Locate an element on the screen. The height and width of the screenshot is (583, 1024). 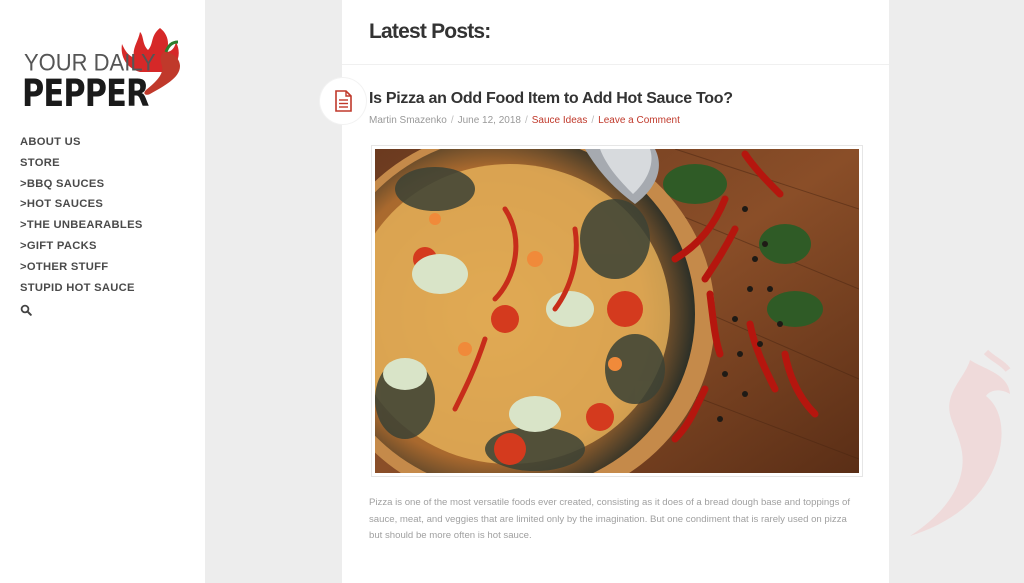
post-category-link: Sauce Ideas is located at coordinates (560, 120).